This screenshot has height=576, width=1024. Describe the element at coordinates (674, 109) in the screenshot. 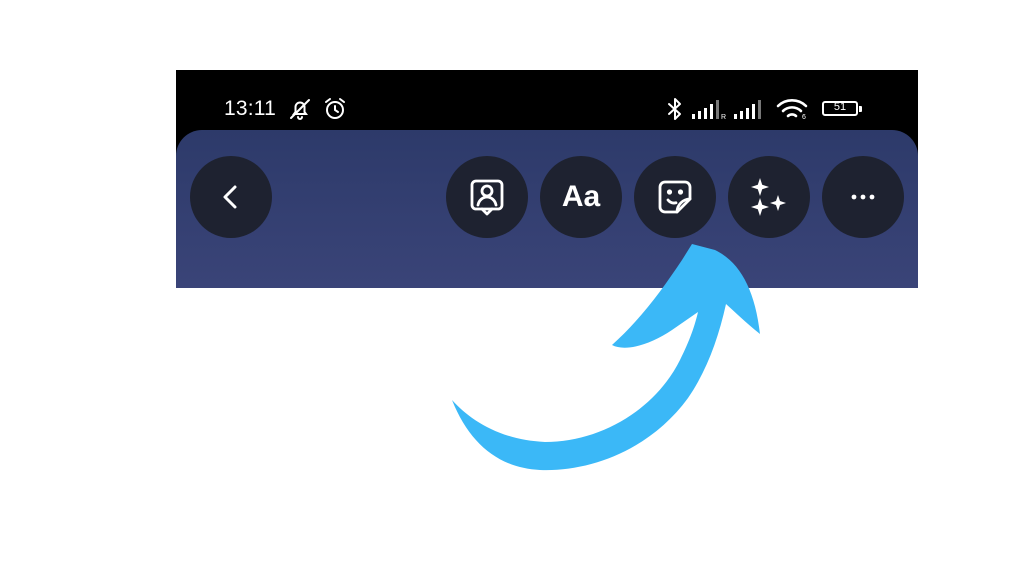

I see `bluetooth-icon` at that location.